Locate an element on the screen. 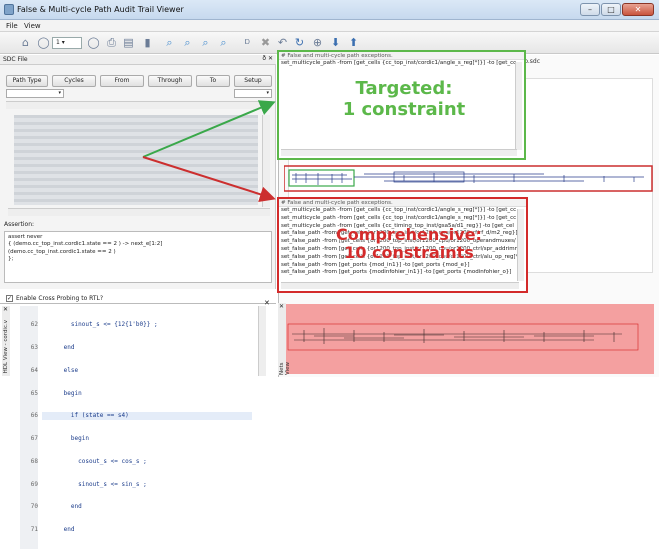 The width and height of the screenshot is (659, 549). menu-file: File is located at coordinates (12, 26).